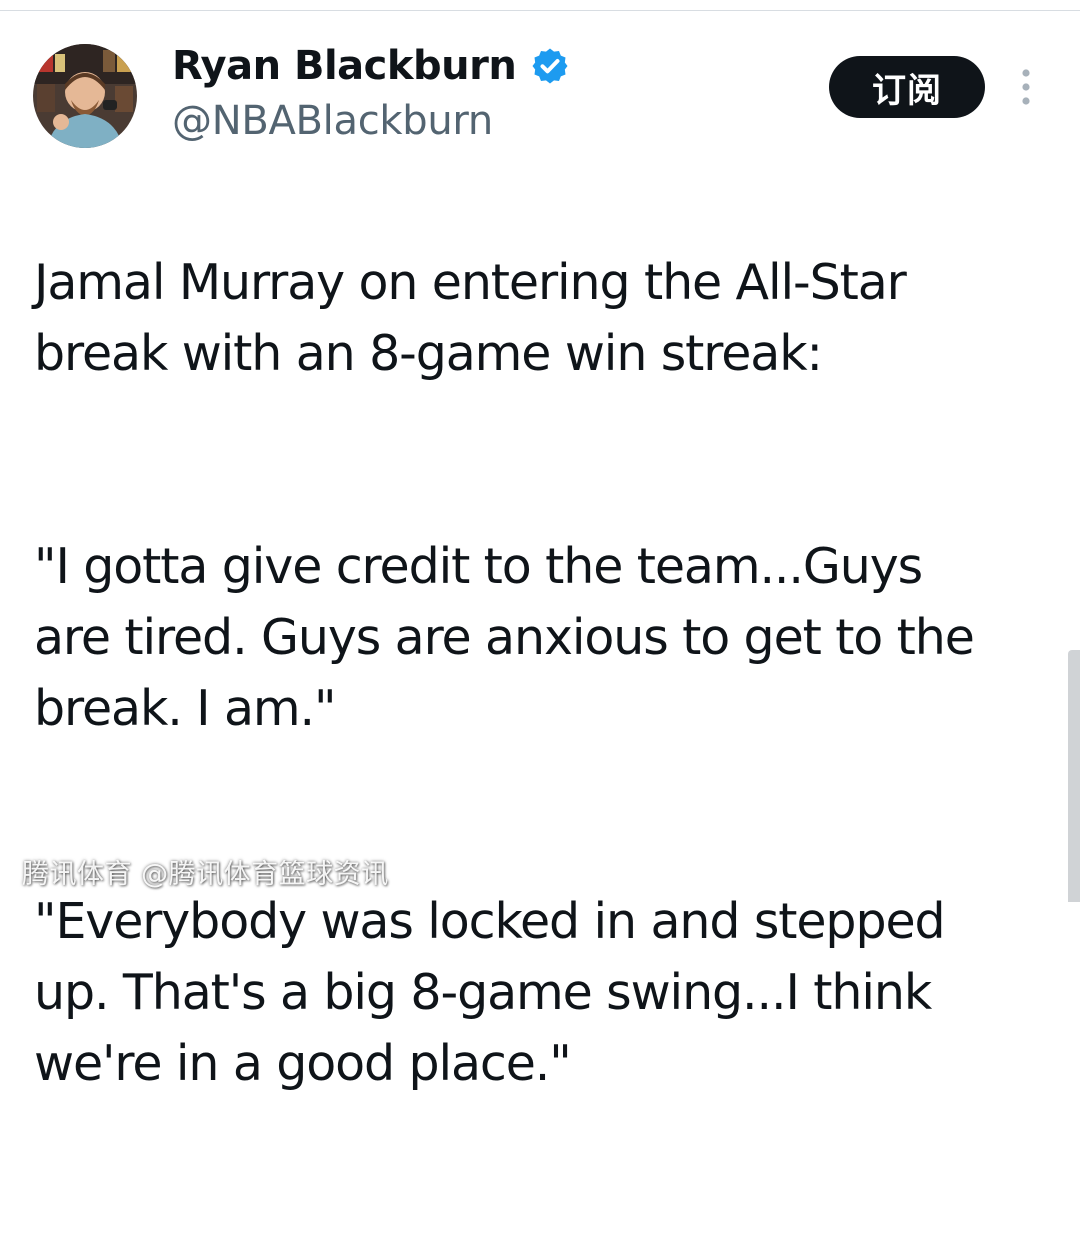 The width and height of the screenshot is (1080, 1241). Describe the element at coordinates (344, 66) in the screenshot. I see `author-display-name: Ryan Blackburn` at that location.